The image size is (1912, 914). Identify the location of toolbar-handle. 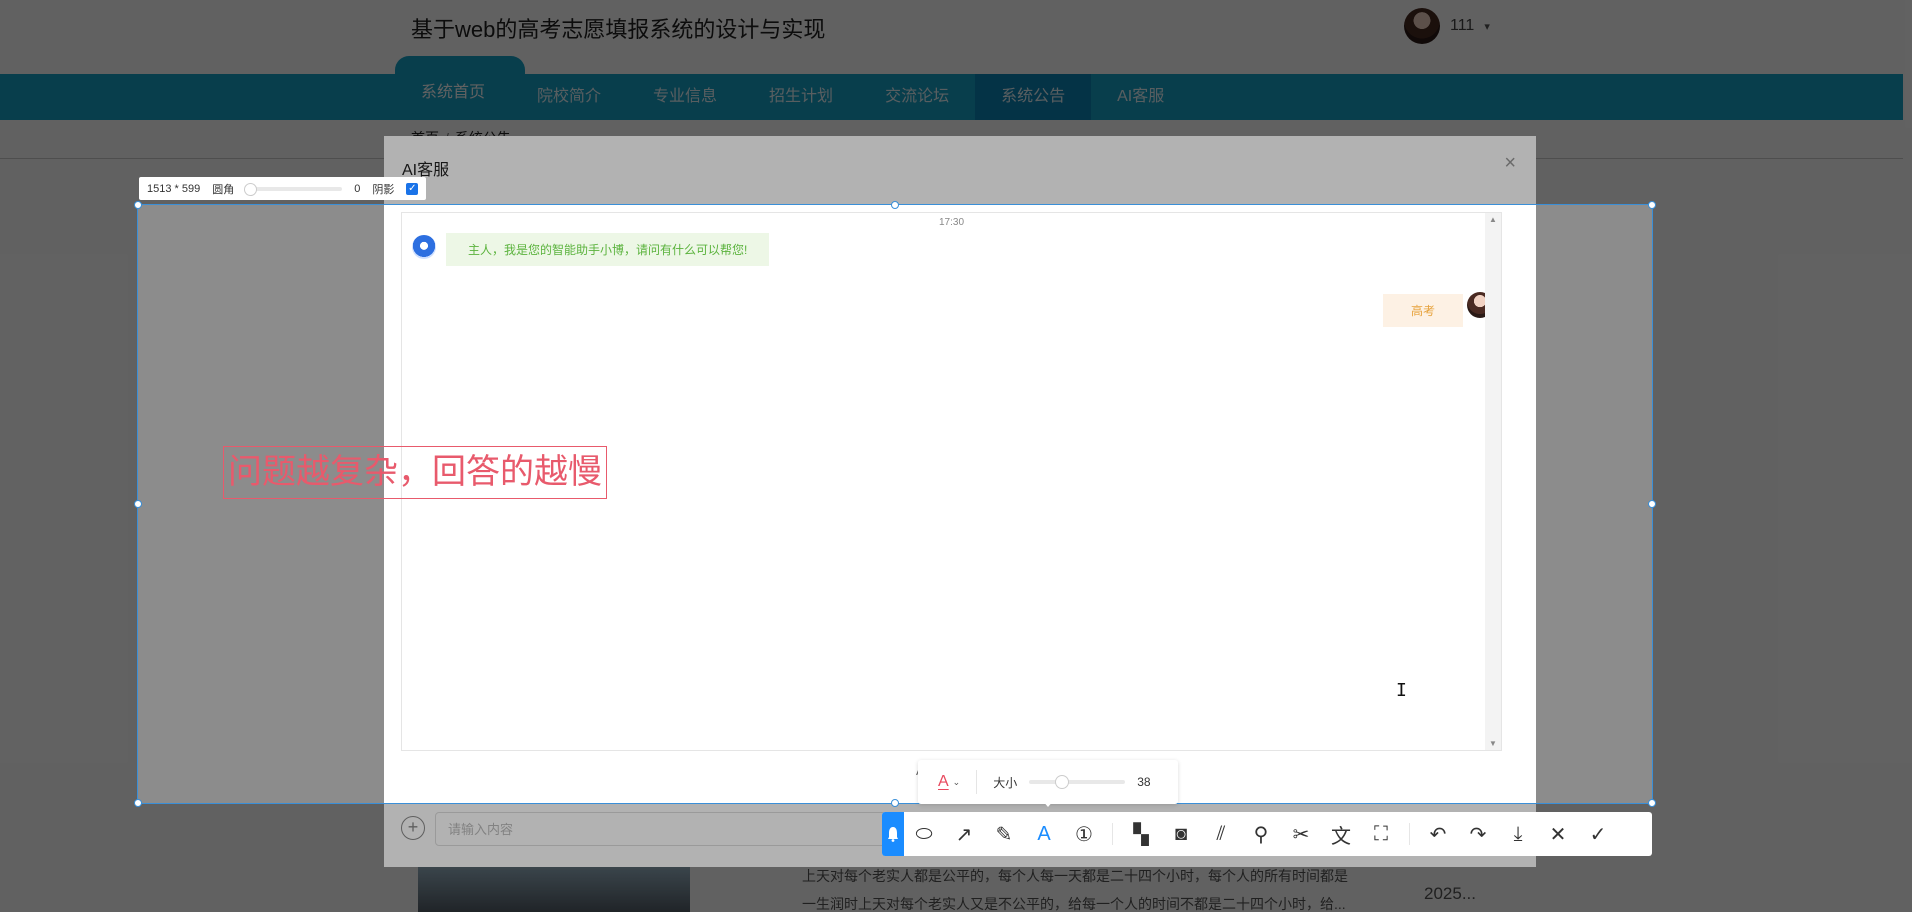
(893, 834).